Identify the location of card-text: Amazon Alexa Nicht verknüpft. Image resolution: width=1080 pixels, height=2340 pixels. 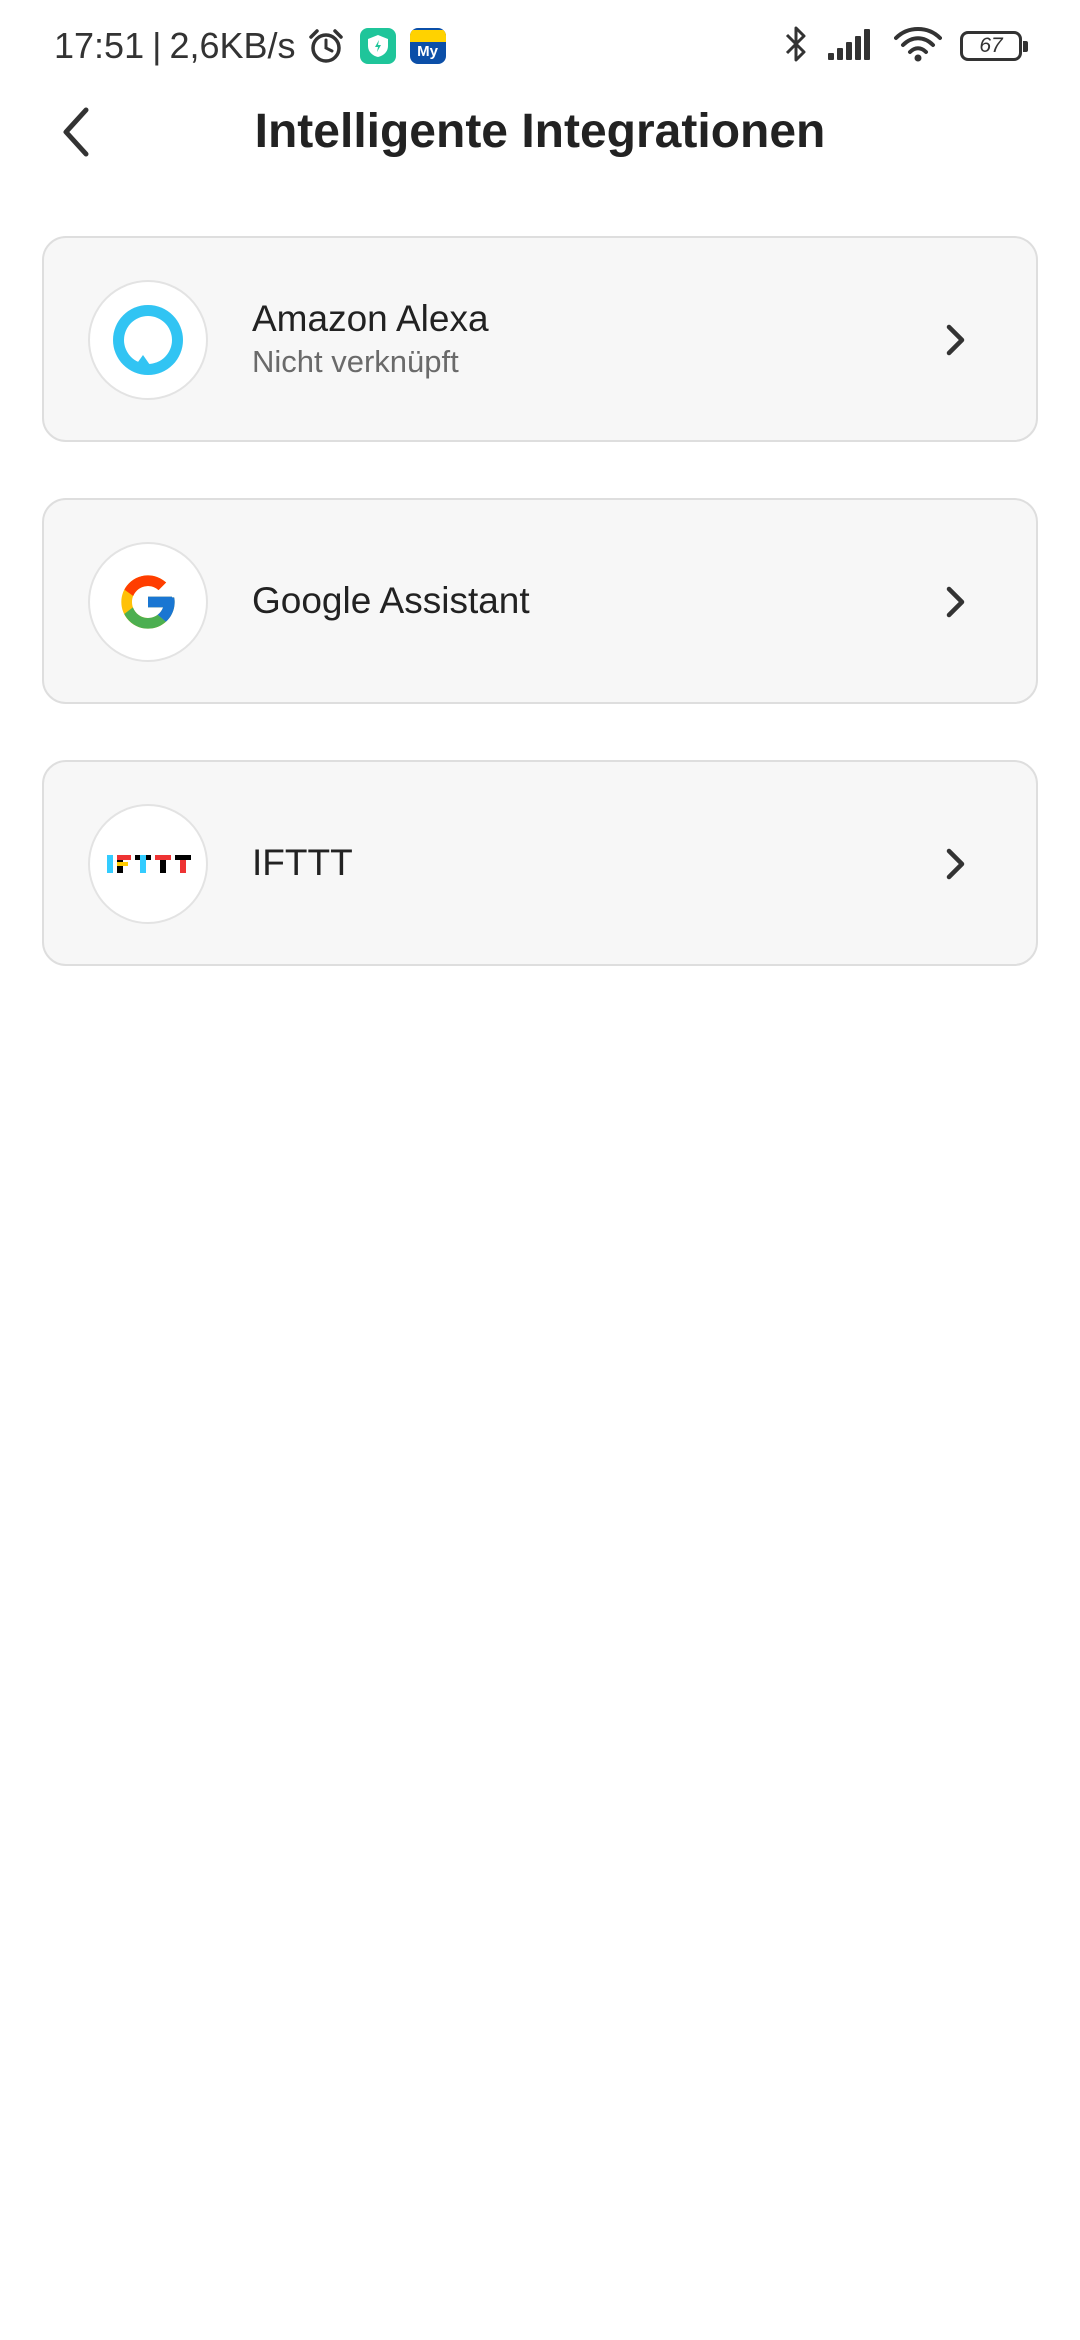
(370, 339).